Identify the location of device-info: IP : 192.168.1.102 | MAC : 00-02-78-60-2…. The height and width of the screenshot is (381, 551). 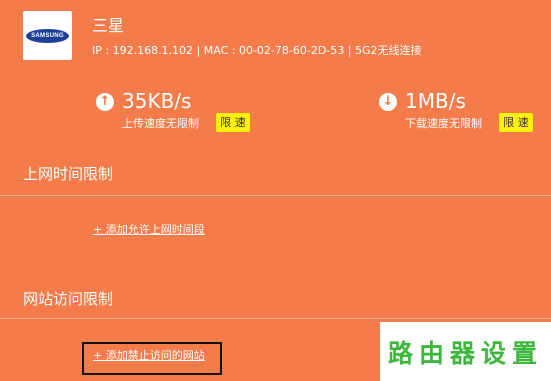
(257, 50).